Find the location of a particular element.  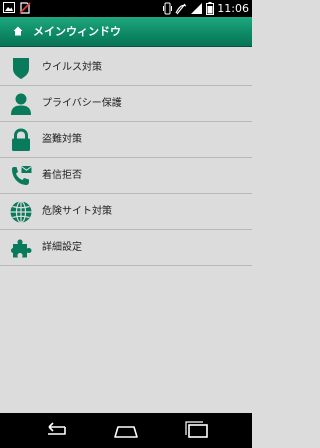

app-header: メインウィンドウ is located at coordinates (126, 32).